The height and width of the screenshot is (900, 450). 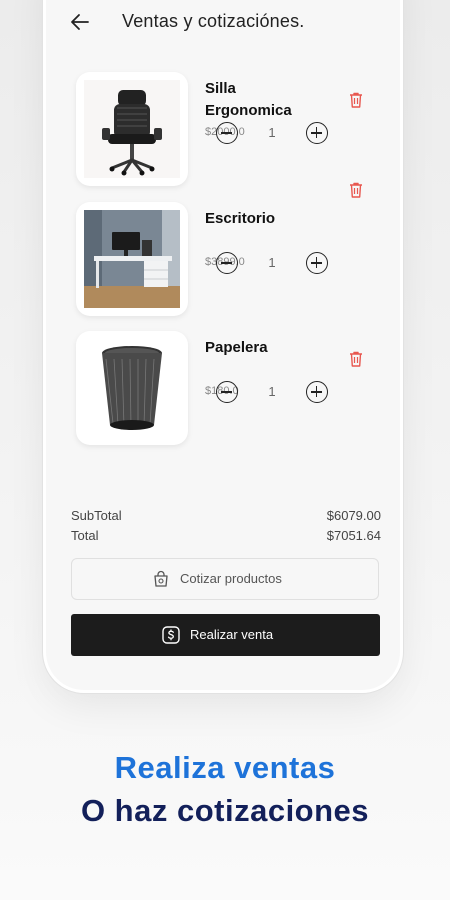 I want to click on page-title: Ventas y cotizaciónes., so click(x=213, y=21).